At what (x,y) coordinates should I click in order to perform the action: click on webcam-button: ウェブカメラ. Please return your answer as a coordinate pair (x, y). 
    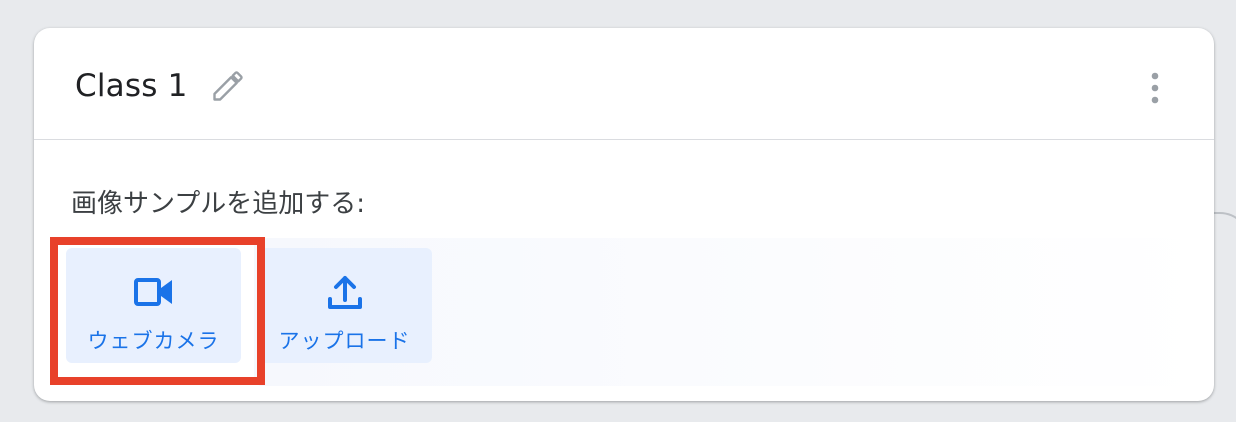
    Looking at the image, I should click on (153, 305).